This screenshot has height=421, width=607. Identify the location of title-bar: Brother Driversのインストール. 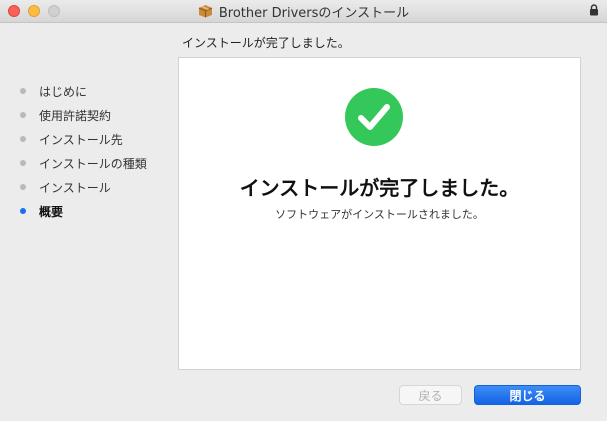
(303, 11).